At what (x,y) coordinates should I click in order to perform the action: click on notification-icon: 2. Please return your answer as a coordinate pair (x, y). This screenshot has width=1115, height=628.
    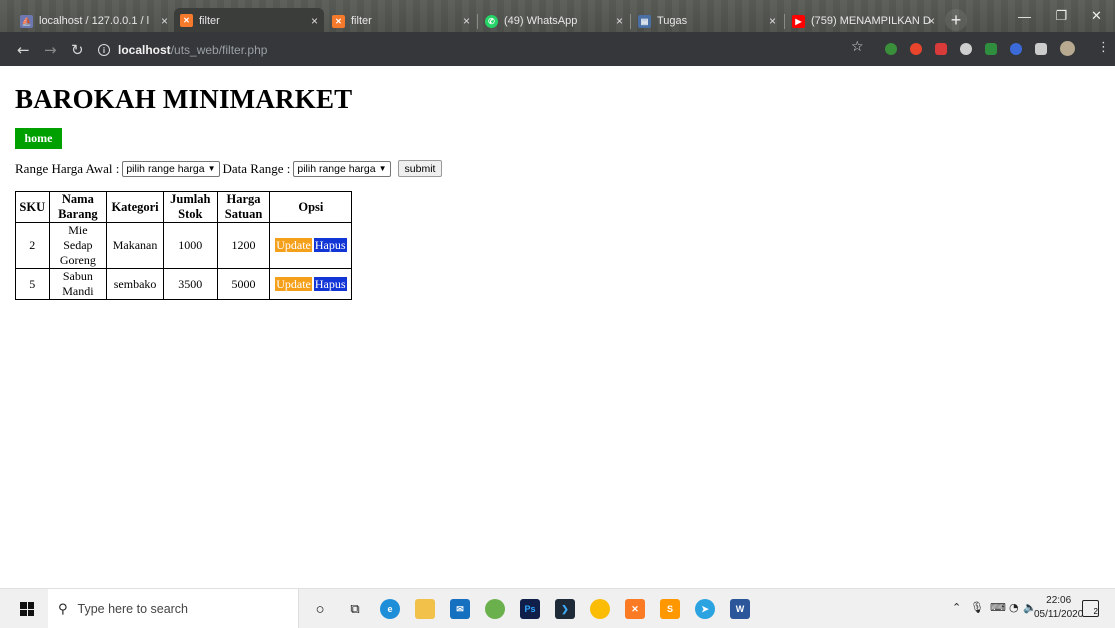
    Looking at the image, I should click on (1090, 608).